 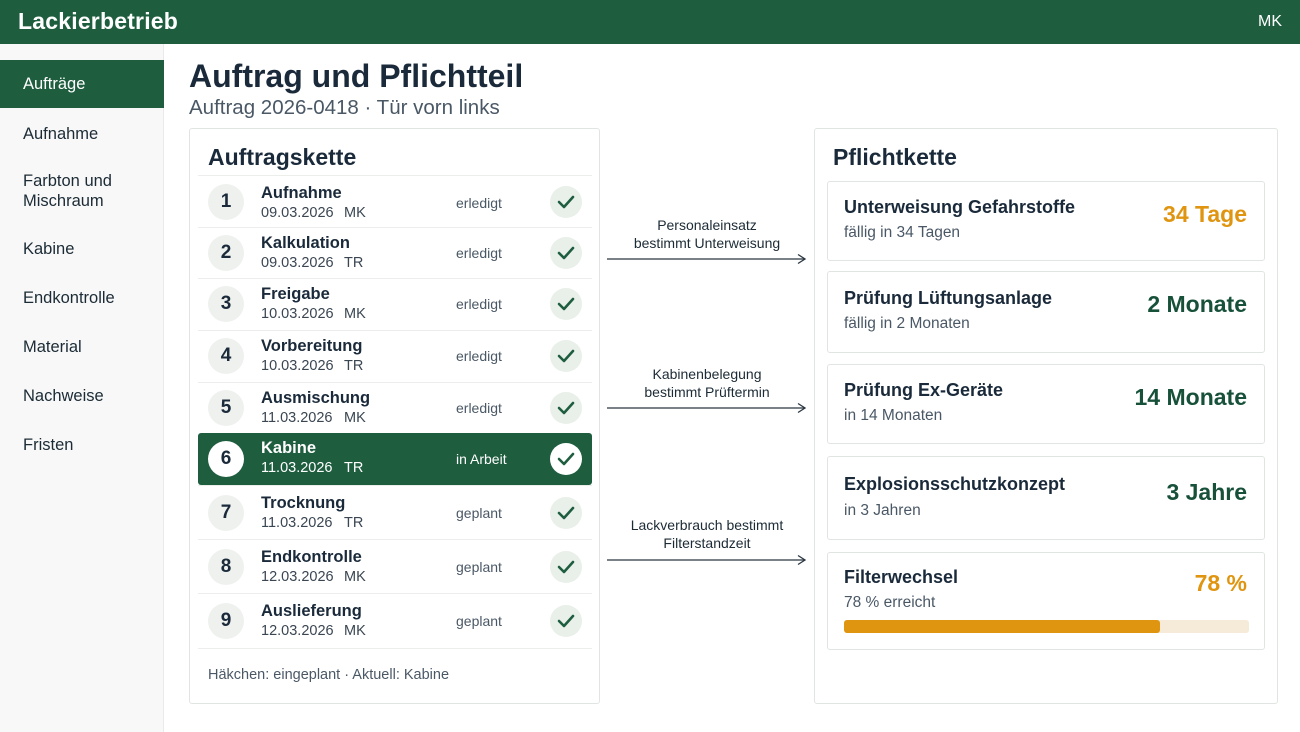 What do you see at coordinates (395, 512) in the screenshot?
I see `chain-step: 7 Trocknung 11.03.2026 TR geplant` at bounding box center [395, 512].